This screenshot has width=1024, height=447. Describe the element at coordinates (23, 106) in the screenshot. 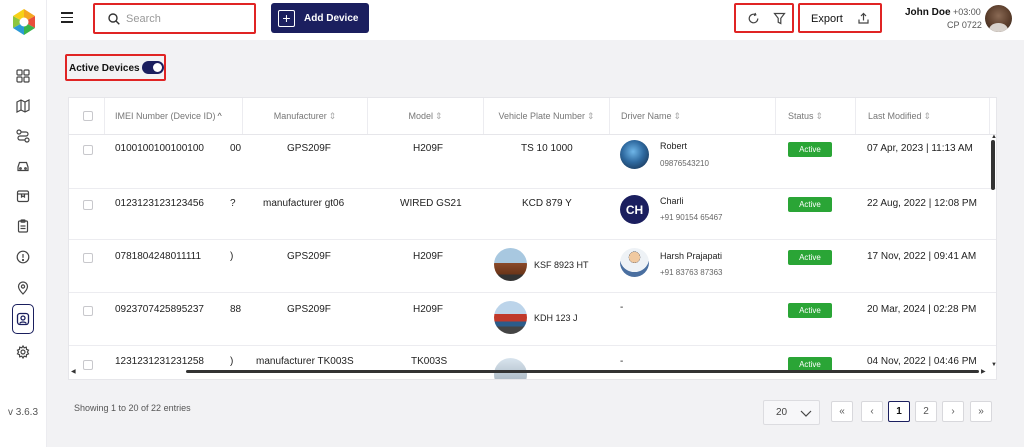

I see `map-icon` at that location.